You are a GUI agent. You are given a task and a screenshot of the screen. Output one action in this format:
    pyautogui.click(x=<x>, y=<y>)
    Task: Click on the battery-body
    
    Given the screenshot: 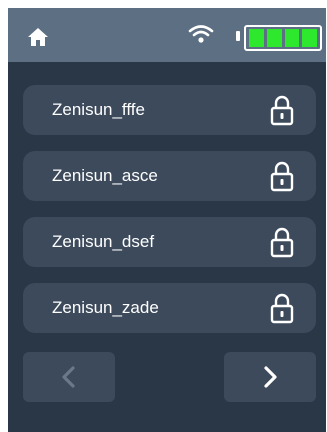 What is the action you would take?
    pyautogui.click(x=283, y=38)
    